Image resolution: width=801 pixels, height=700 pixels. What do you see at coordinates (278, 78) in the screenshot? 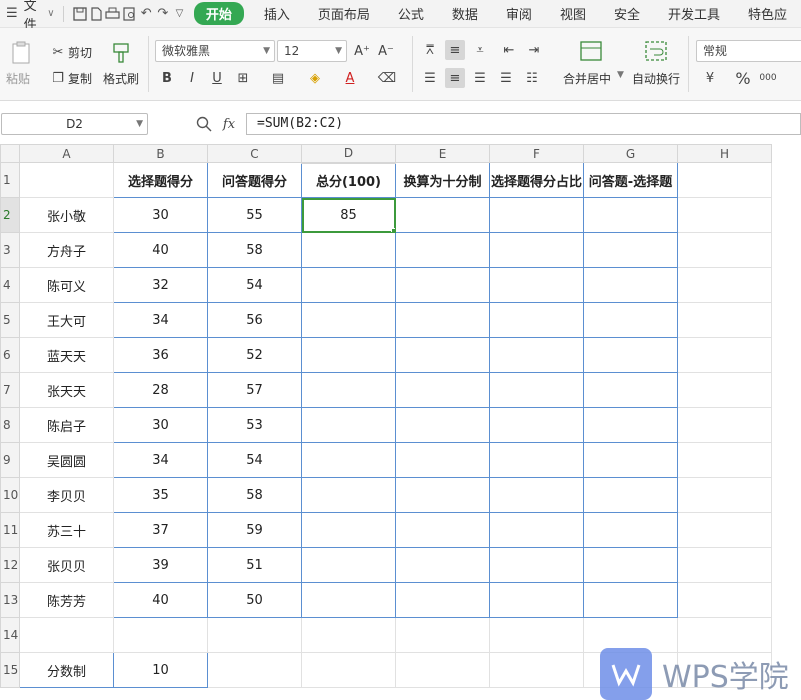
I see `fill-style-icon: ▤` at bounding box center [278, 78].